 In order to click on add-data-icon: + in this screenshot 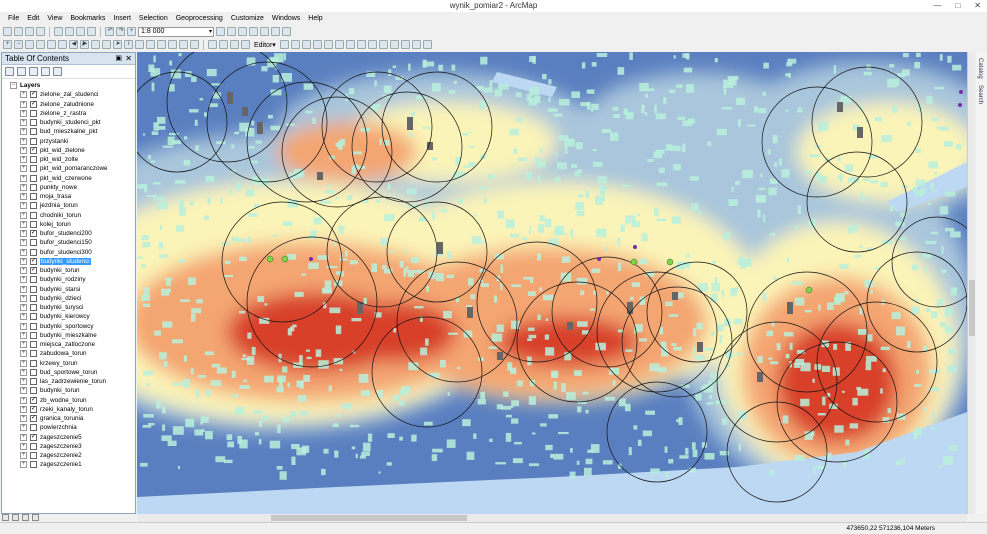, I will do `click(131, 31)`.